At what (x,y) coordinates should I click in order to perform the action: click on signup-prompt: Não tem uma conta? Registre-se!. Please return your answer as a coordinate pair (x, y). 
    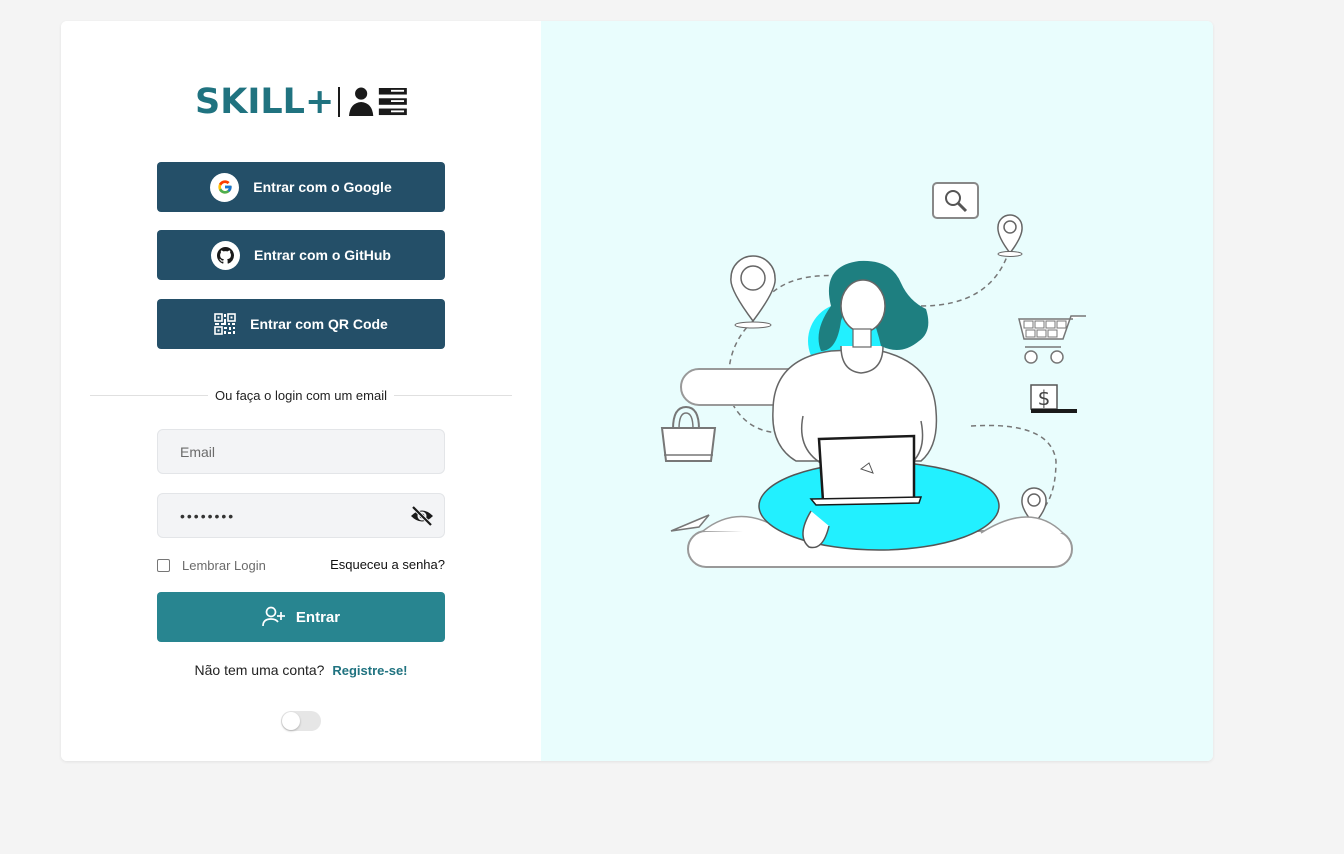
    Looking at the image, I should click on (301, 670).